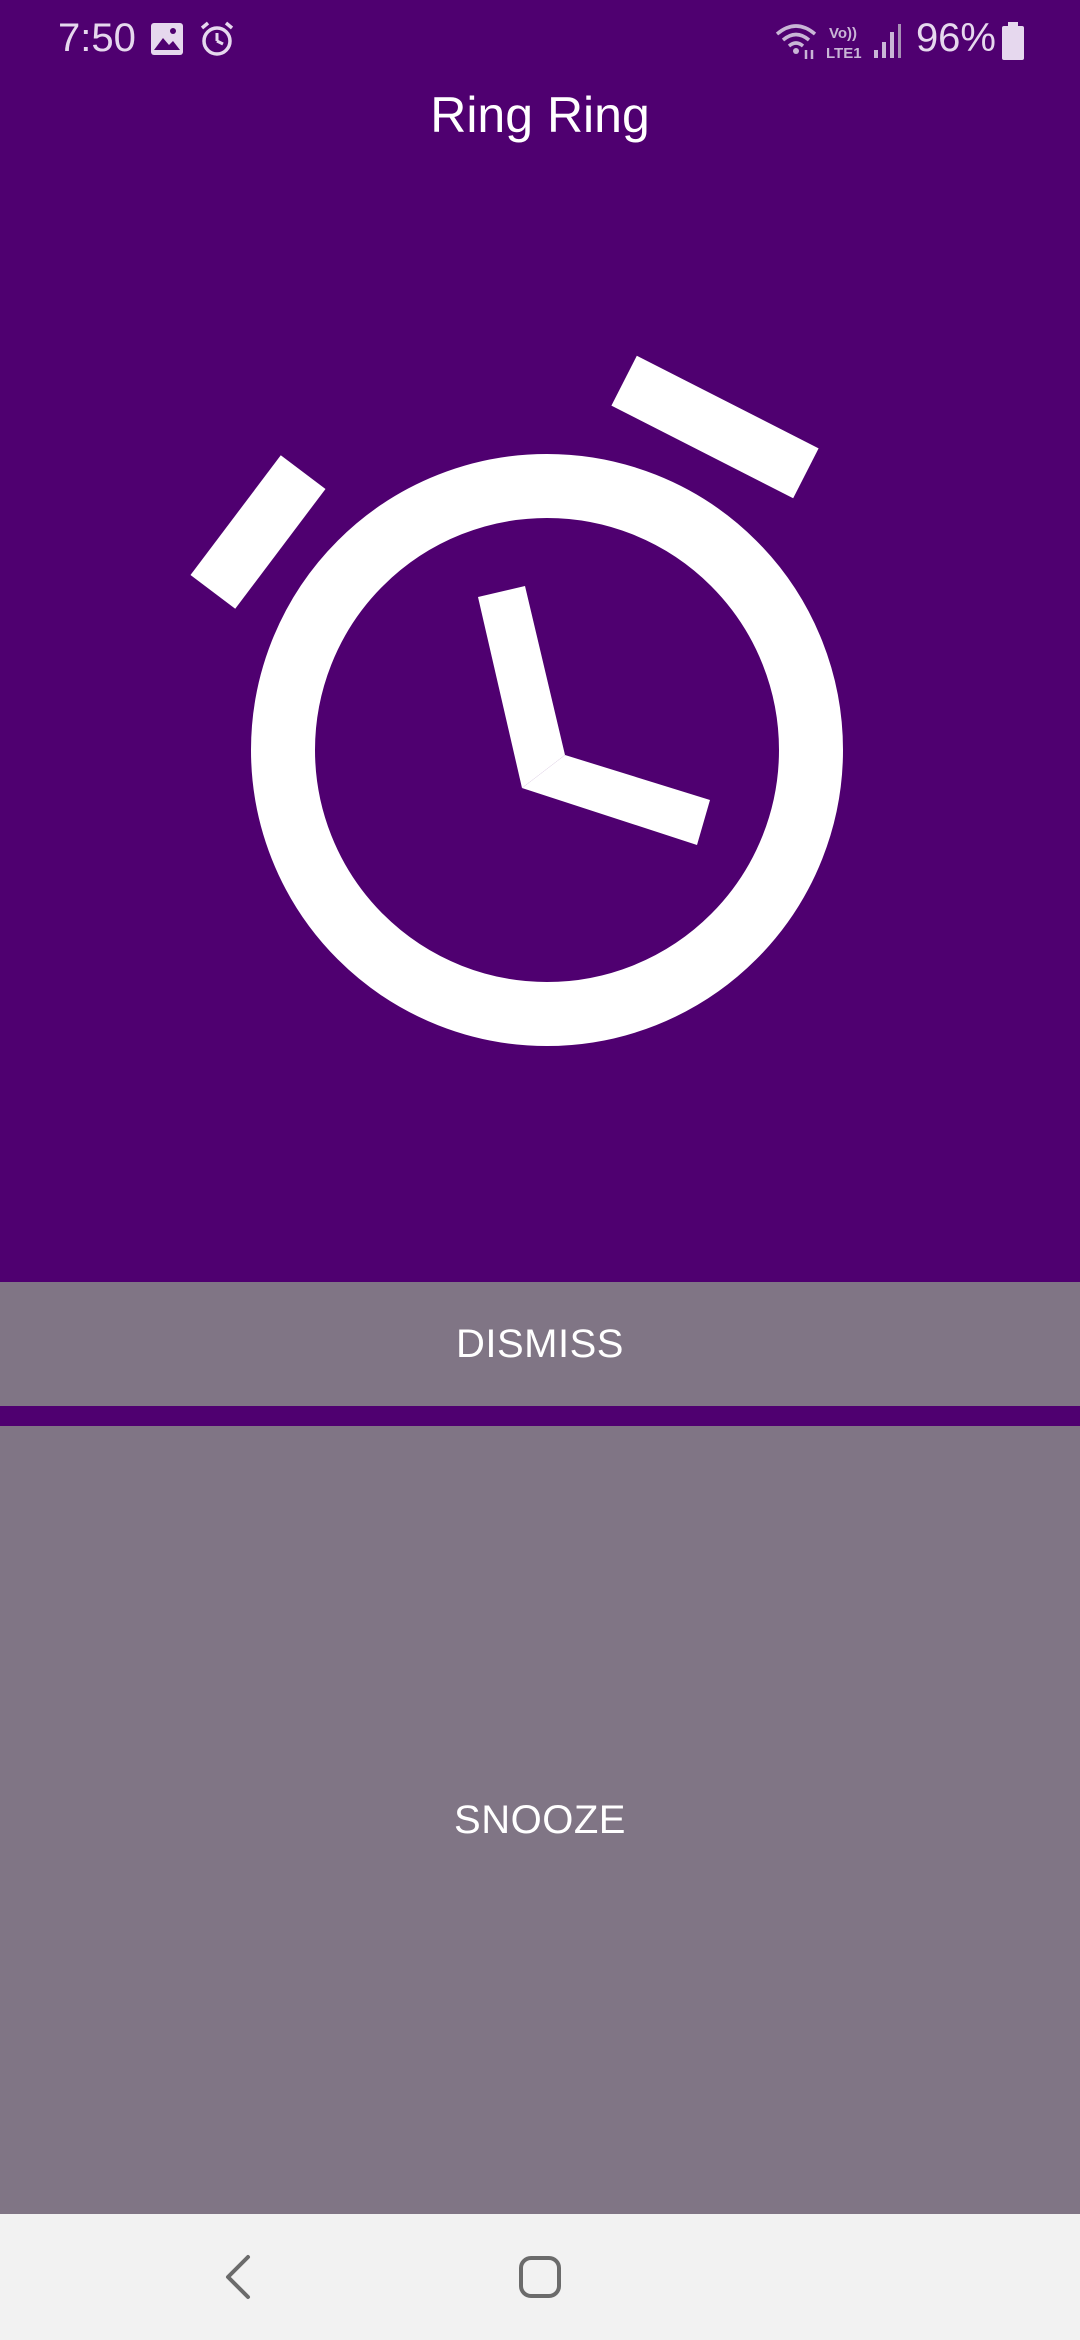 Image resolution: width=1080 pixels, height=2340 pixels. Describe the element at coordinates (796, 42) in the screenshot. I see `wifi-icon` at that location.